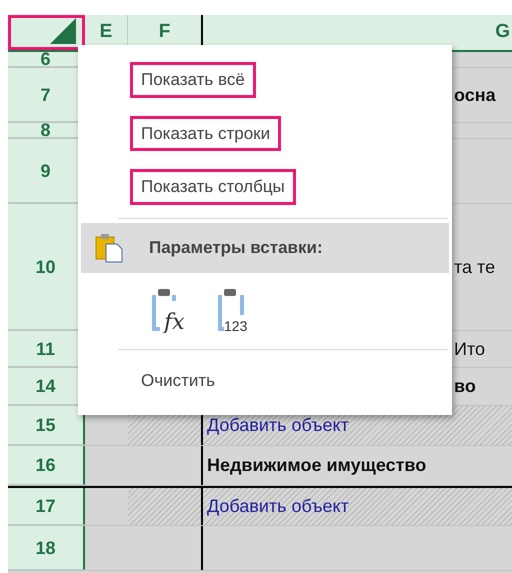  I want to click on clipboard-paste-icon, so click(109, 247).